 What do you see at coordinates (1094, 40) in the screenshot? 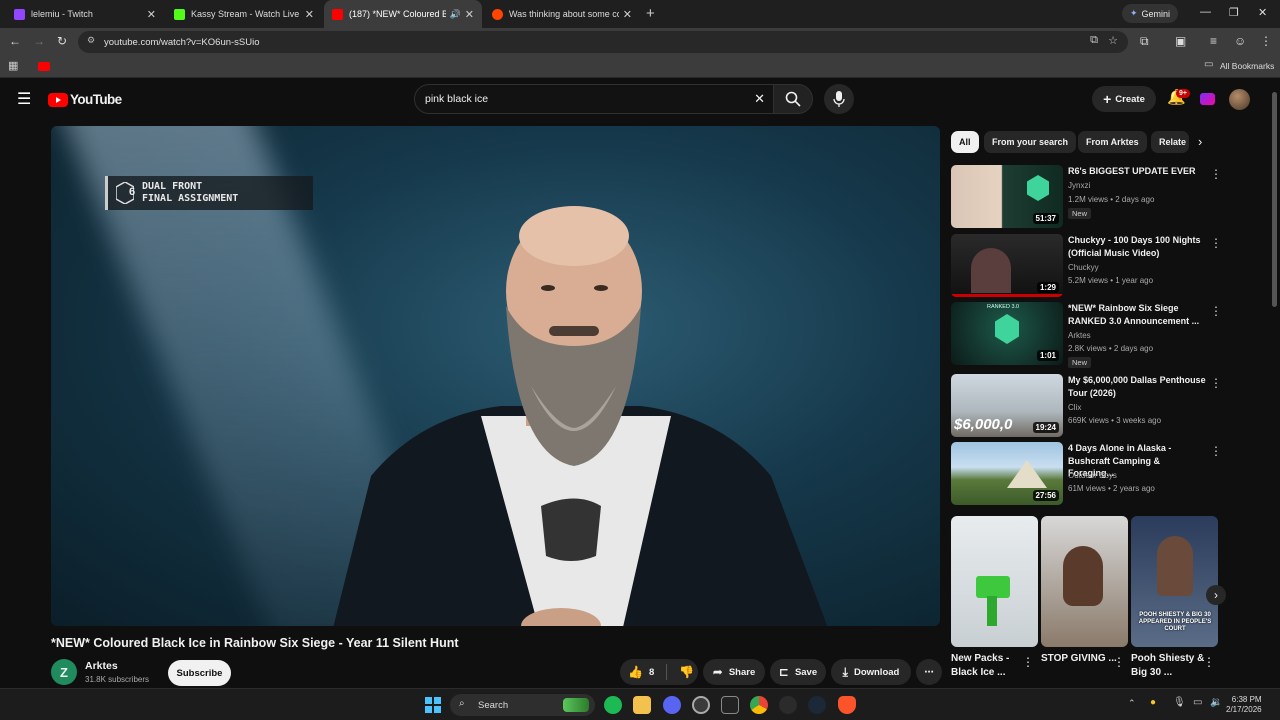
I see `install-icon: ⧉` at bounding box center [1094, 40].